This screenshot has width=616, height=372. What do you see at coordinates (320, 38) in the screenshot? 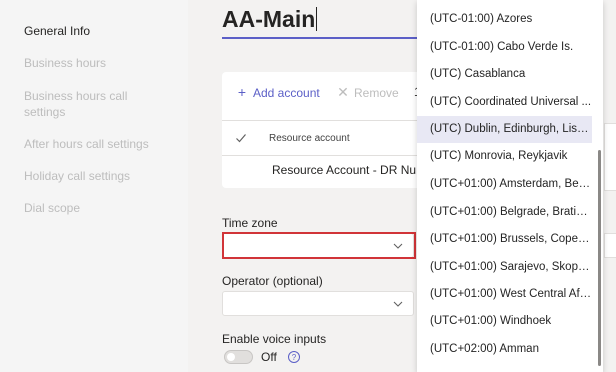
I see `title-underline` at bounding box center [320, 38].